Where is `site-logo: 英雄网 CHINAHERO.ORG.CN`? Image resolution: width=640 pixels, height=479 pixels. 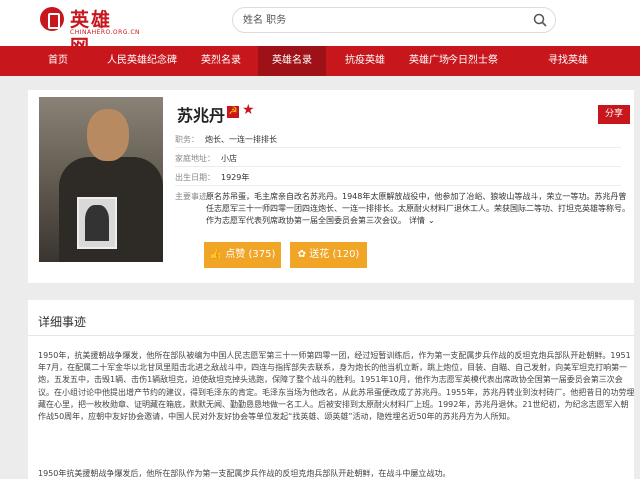
site-logo: 英雄网 CHINAHERO.ORG.CN is located at coordinates (90, 31).